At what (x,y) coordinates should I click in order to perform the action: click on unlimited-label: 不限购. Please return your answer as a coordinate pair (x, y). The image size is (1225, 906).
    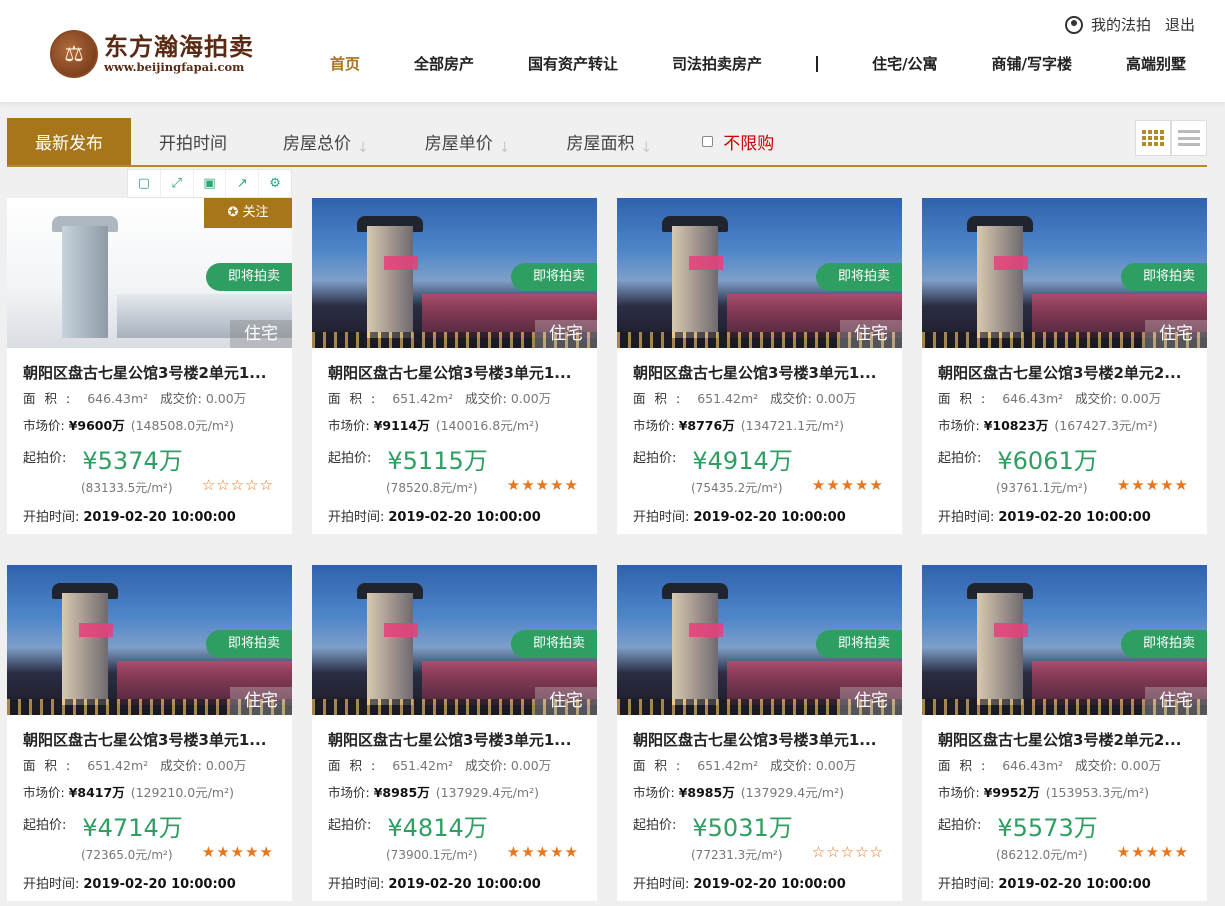
    Looking at the image, I should click on (749, 144).